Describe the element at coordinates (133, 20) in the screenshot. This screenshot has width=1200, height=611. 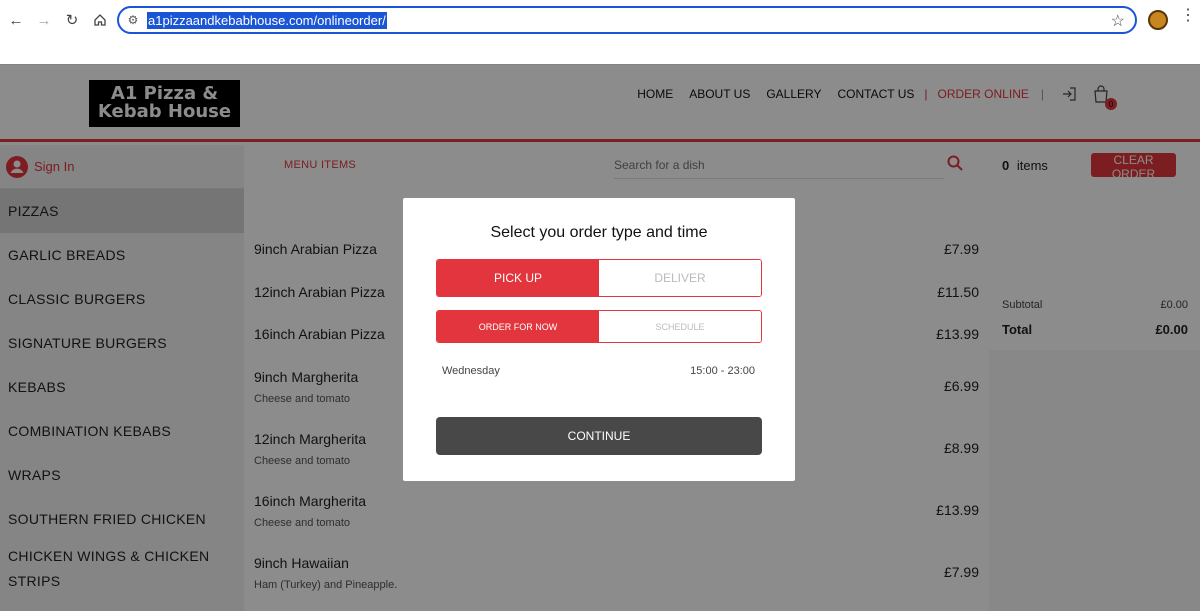
I see `site-info-icon: ⚙` at that location.